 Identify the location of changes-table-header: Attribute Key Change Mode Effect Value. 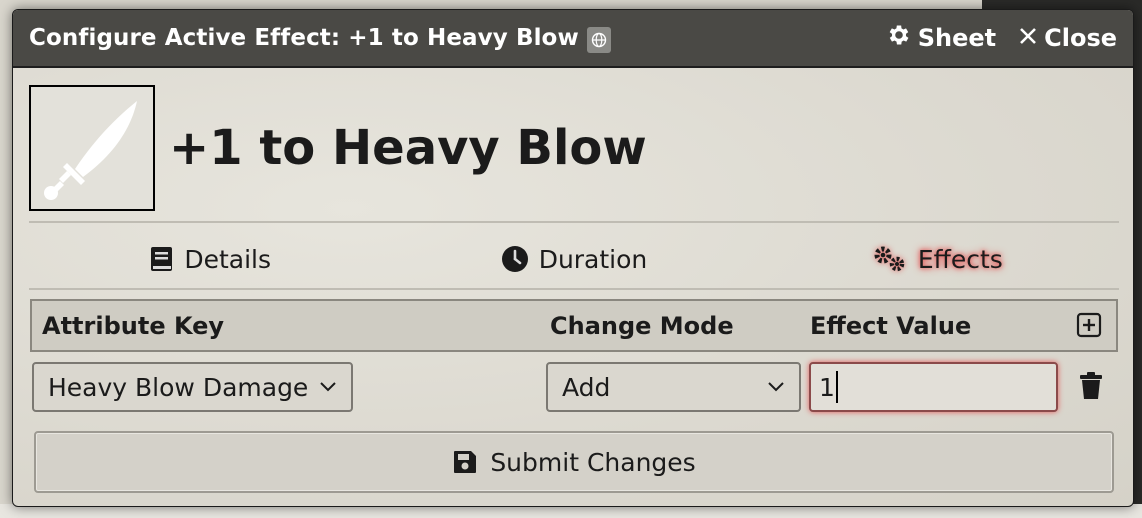
(574, 325).